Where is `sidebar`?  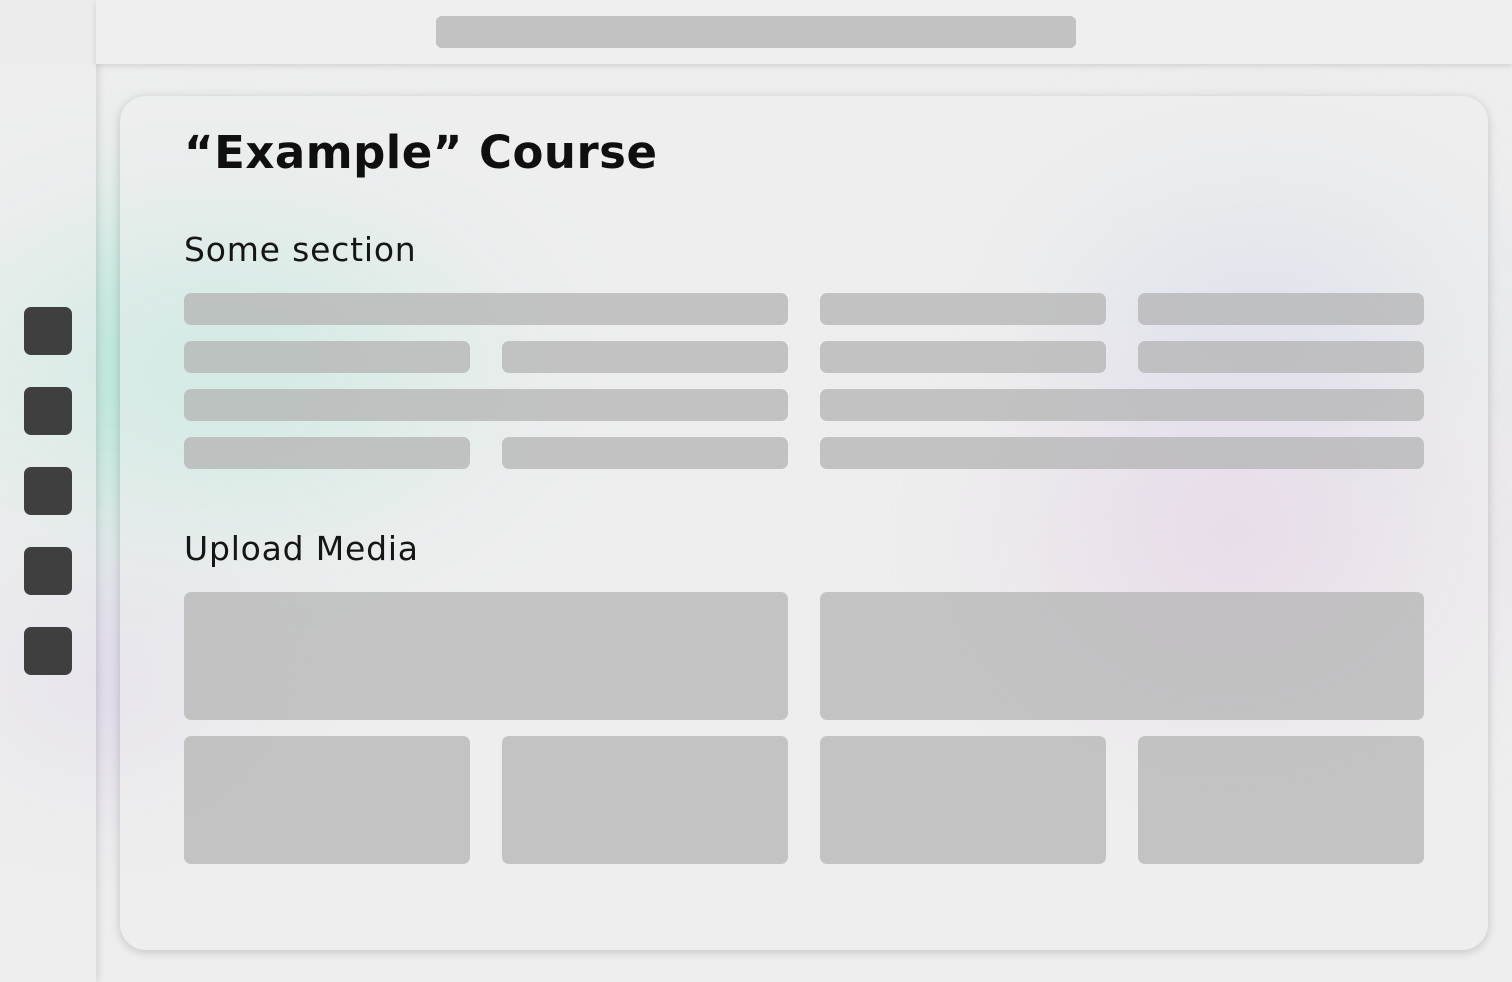 sidebar is located at coordinates (48, 491).